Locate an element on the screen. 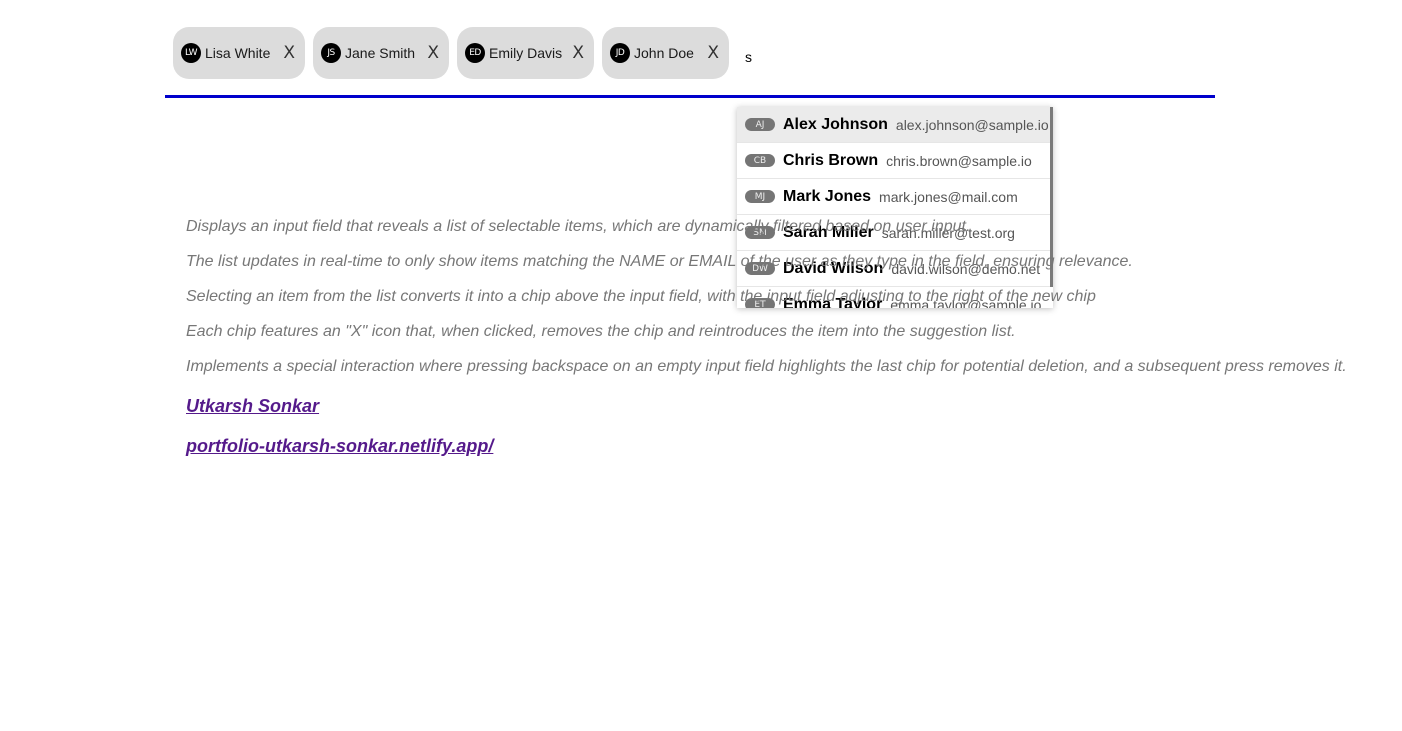 This screenshot has height=731, width=1402. suggestion-item-chris-brown: CB Chris Brown chris.brown@sample.io is located at coordinates (895, 161).